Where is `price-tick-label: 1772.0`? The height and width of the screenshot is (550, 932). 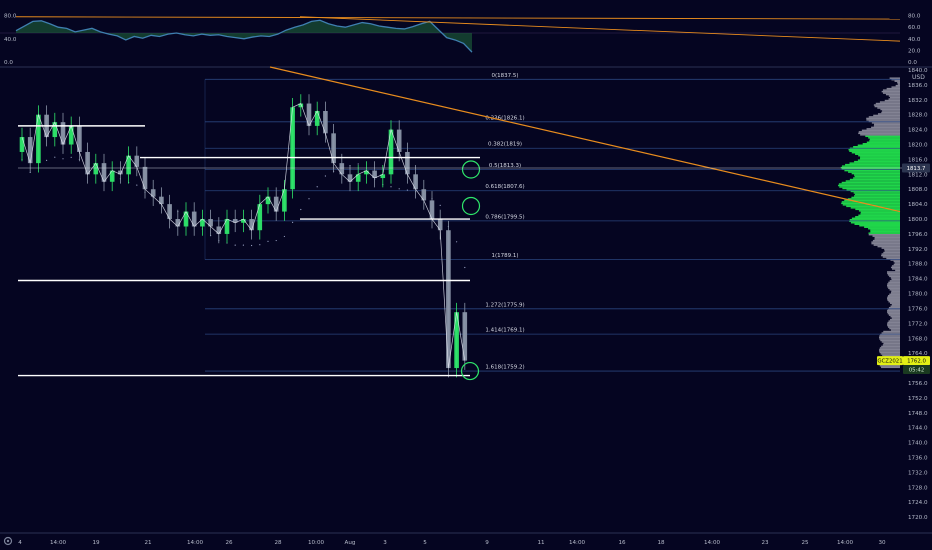 price-tick-label: 1772.0 is located at coordinates (918, 324).